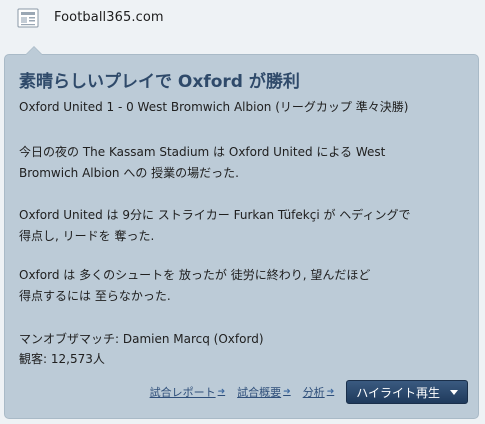 The width and height of the screenshot is (485, 424). What do you see at coordinates (109, 17) in the screenshot?
I see `source-name: Football365.com` at bounding box center [109, 17].